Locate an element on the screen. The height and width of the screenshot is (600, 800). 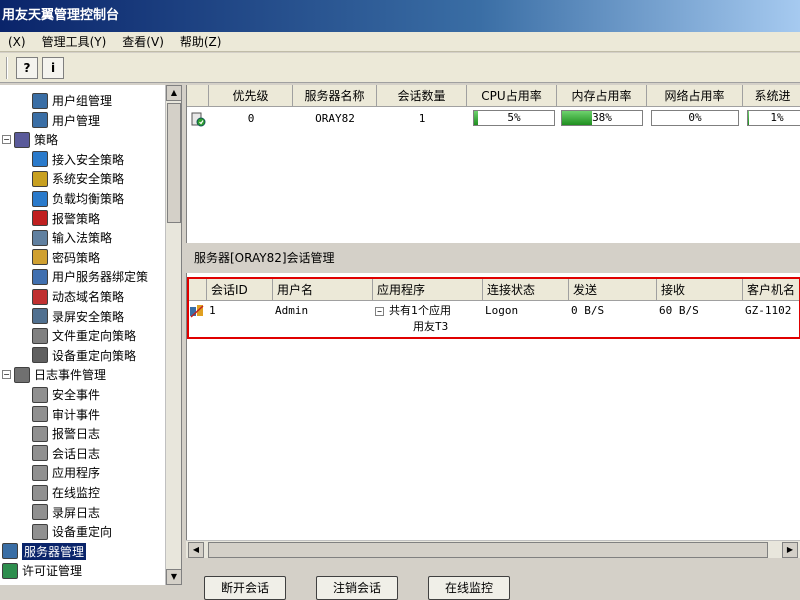
tree-item-label: 日志事件管理 is located at coordinates (70, 375).